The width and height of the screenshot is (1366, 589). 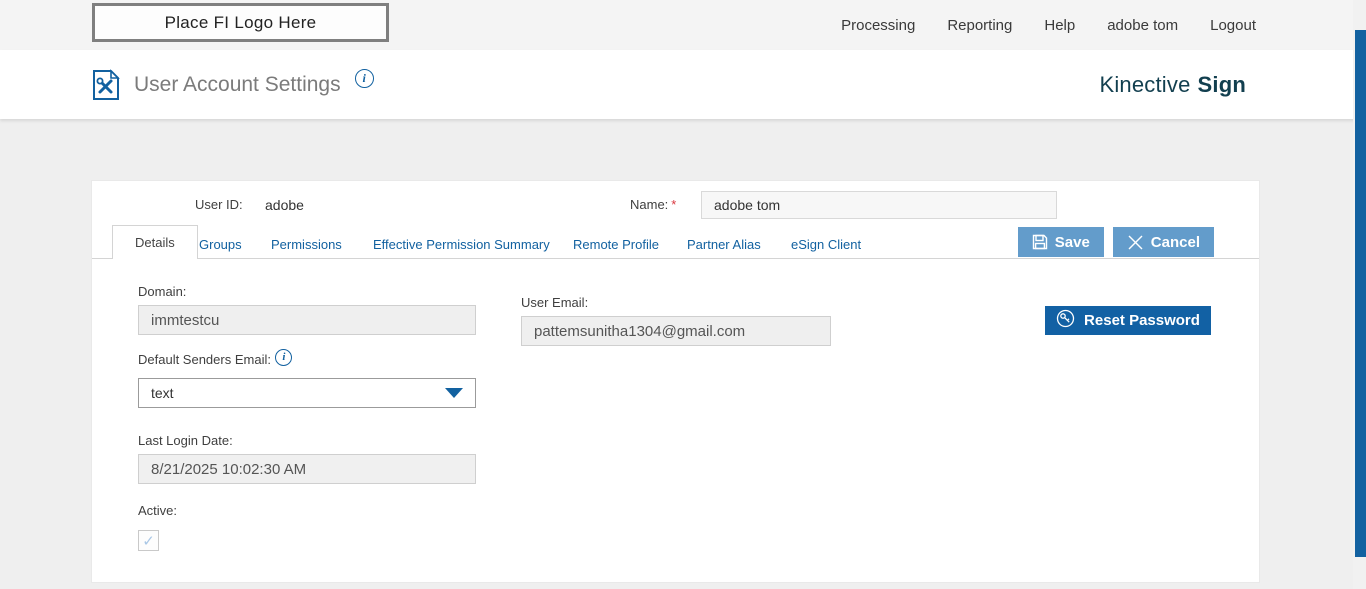 I want to click on vertical-scrollbar-thumb, so click(x=1360, y=293).